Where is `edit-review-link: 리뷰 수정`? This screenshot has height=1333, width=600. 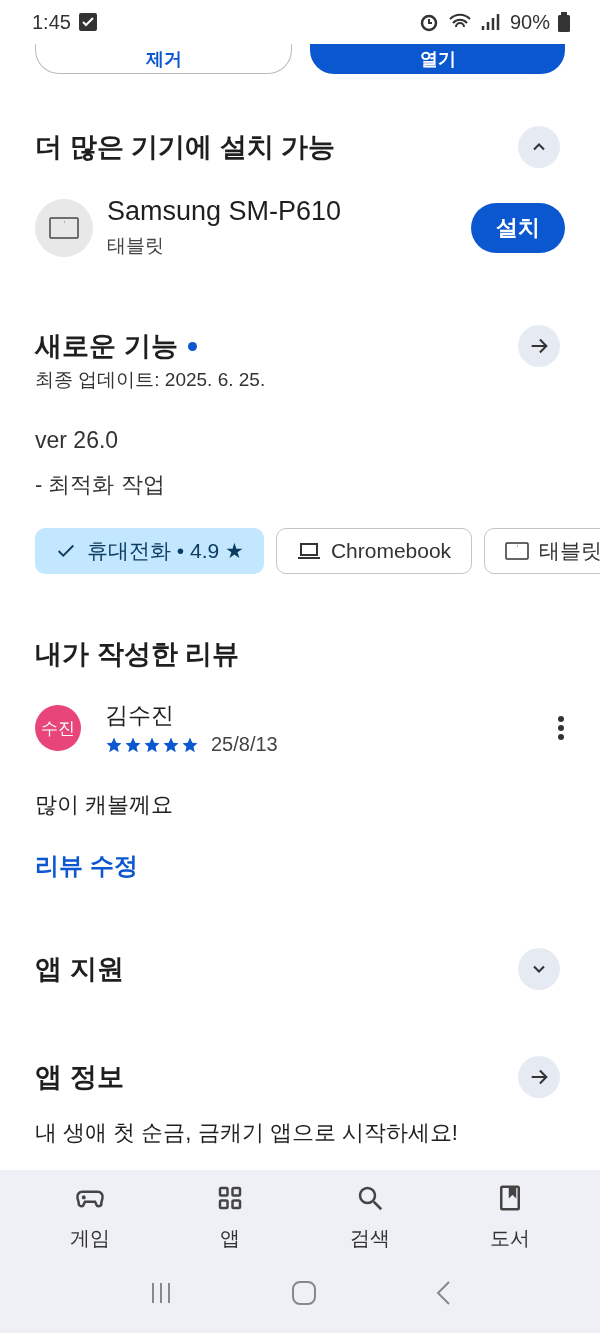
edit-review-link: 리뷰 수정 is located at coordinates (86, 866).